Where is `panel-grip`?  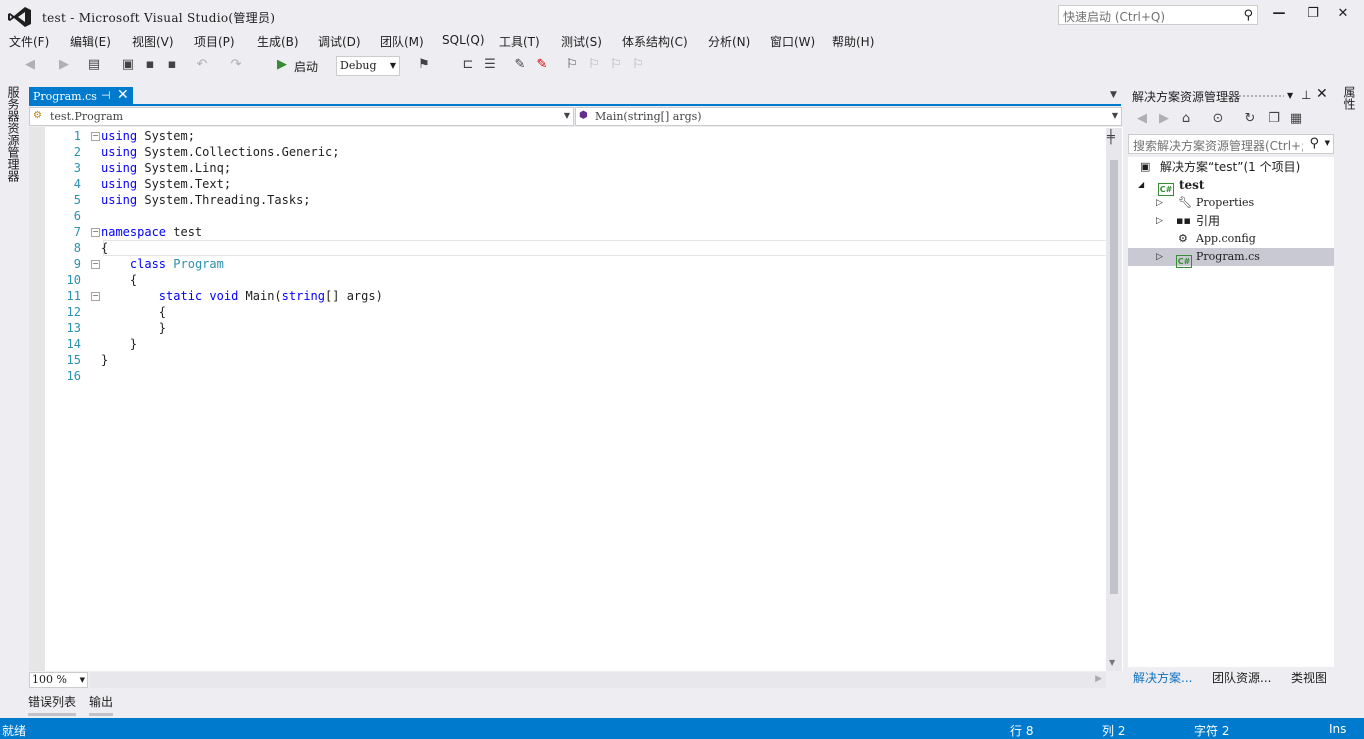
panel-grip is located at coordinates (1253, 96).